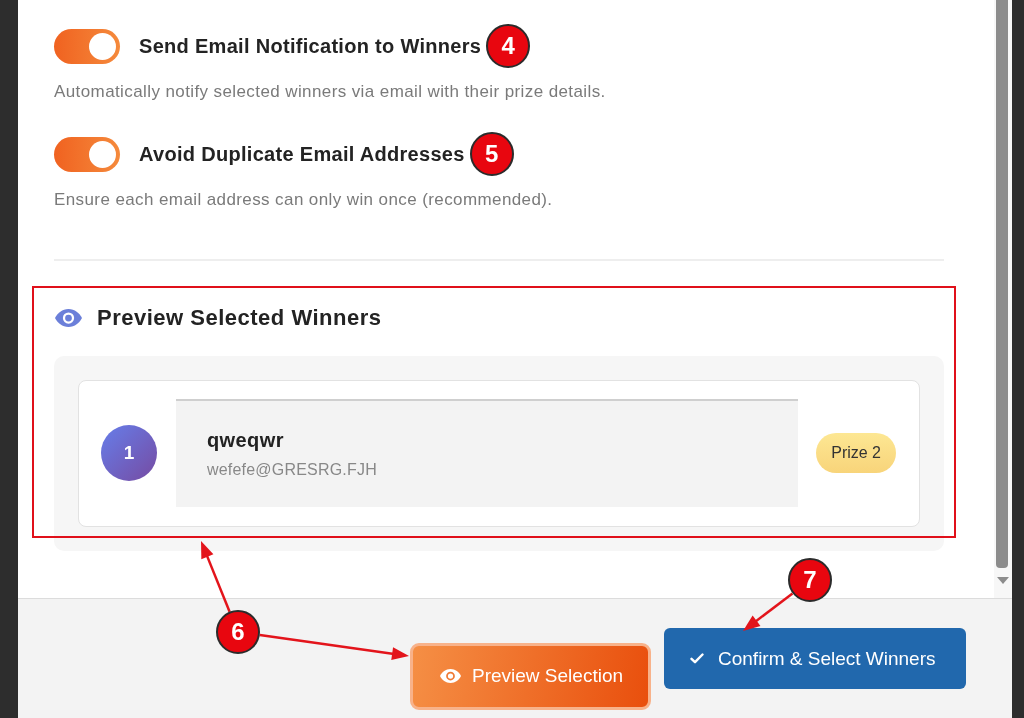 The image size is (1024, 718). Describe the element at coordinates (1003, 299) in the screenshot. I see `scrollbar` at that location.